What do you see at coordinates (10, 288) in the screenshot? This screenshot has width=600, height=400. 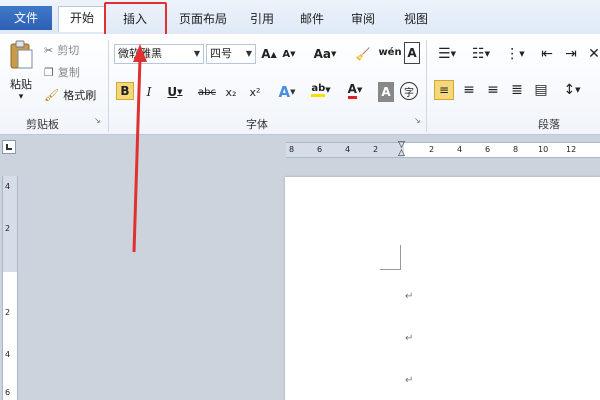 I see `vertical-ruler: 4 2 2 4 6` at bounding box center [10, 288].